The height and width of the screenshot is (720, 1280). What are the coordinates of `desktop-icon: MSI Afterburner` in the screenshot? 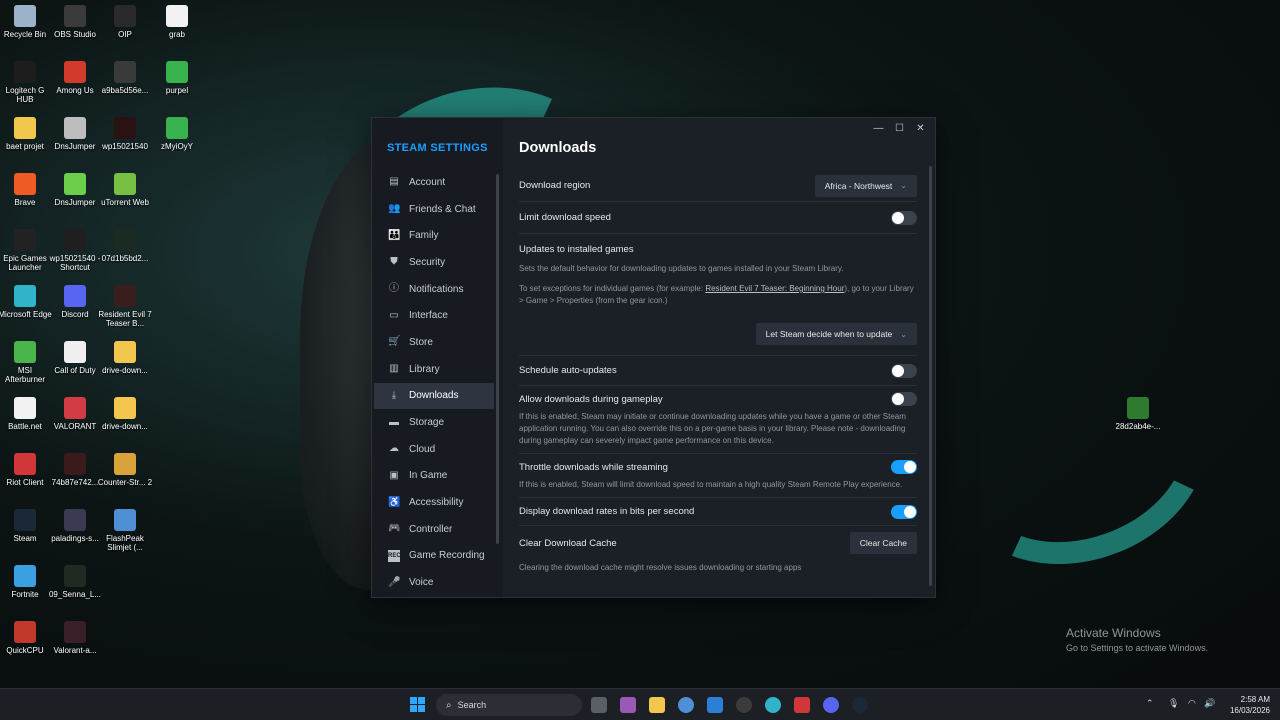 It's located at (25, 369).